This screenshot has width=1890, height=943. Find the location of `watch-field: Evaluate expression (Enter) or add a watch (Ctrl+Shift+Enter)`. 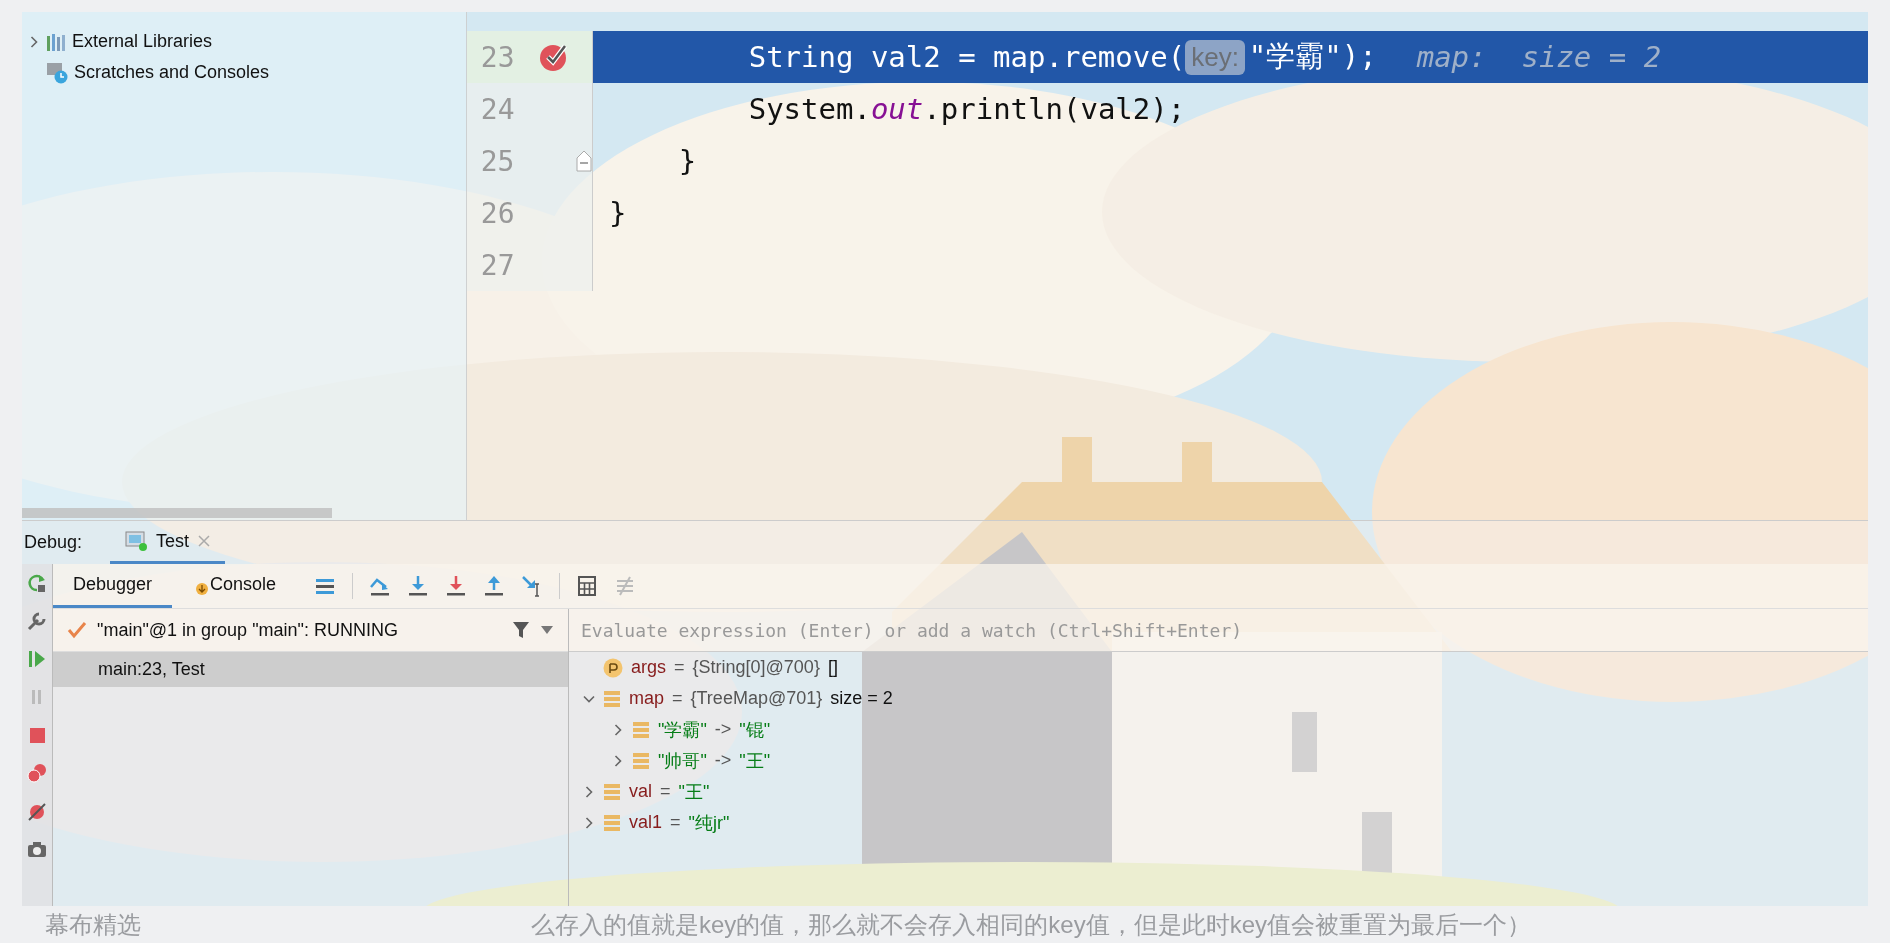

watch-field: Evaluate expression (Enter) or add a watch (Ctrl+Shift+Enter) is located at coordinates (1218, 630).